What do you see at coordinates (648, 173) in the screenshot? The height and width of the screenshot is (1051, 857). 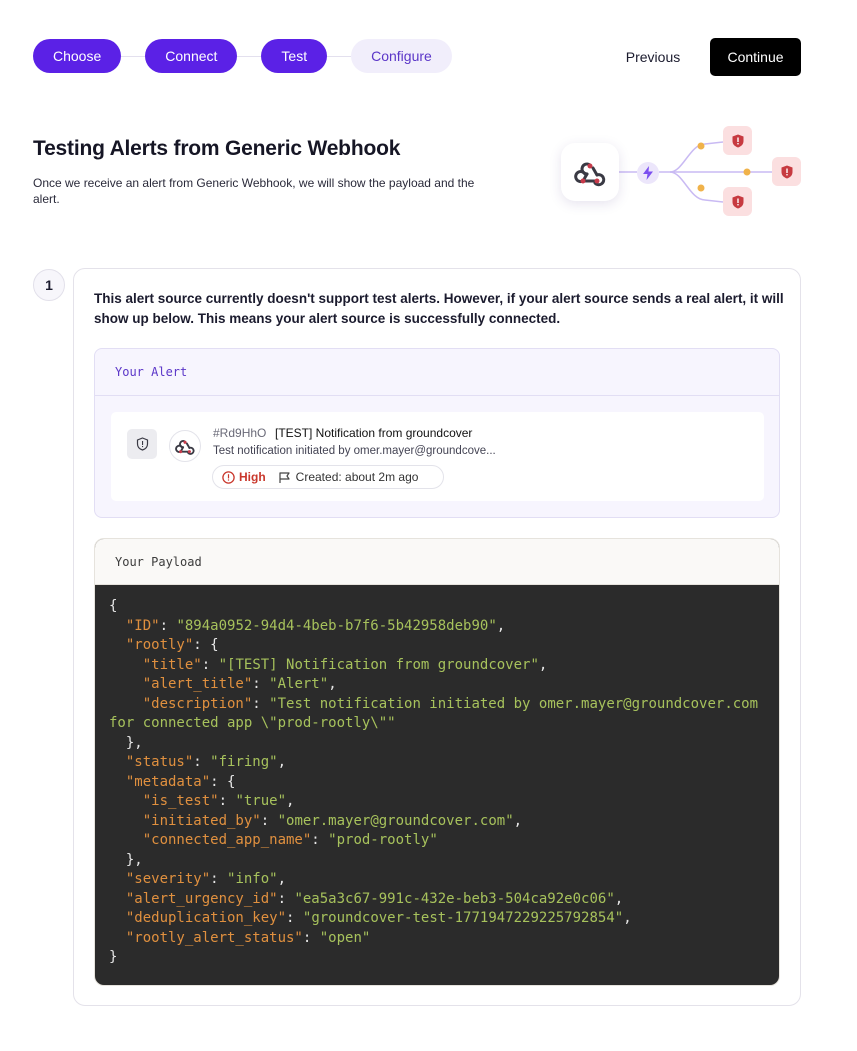 I see `bolt-icon` at bounding box center [648, 173].